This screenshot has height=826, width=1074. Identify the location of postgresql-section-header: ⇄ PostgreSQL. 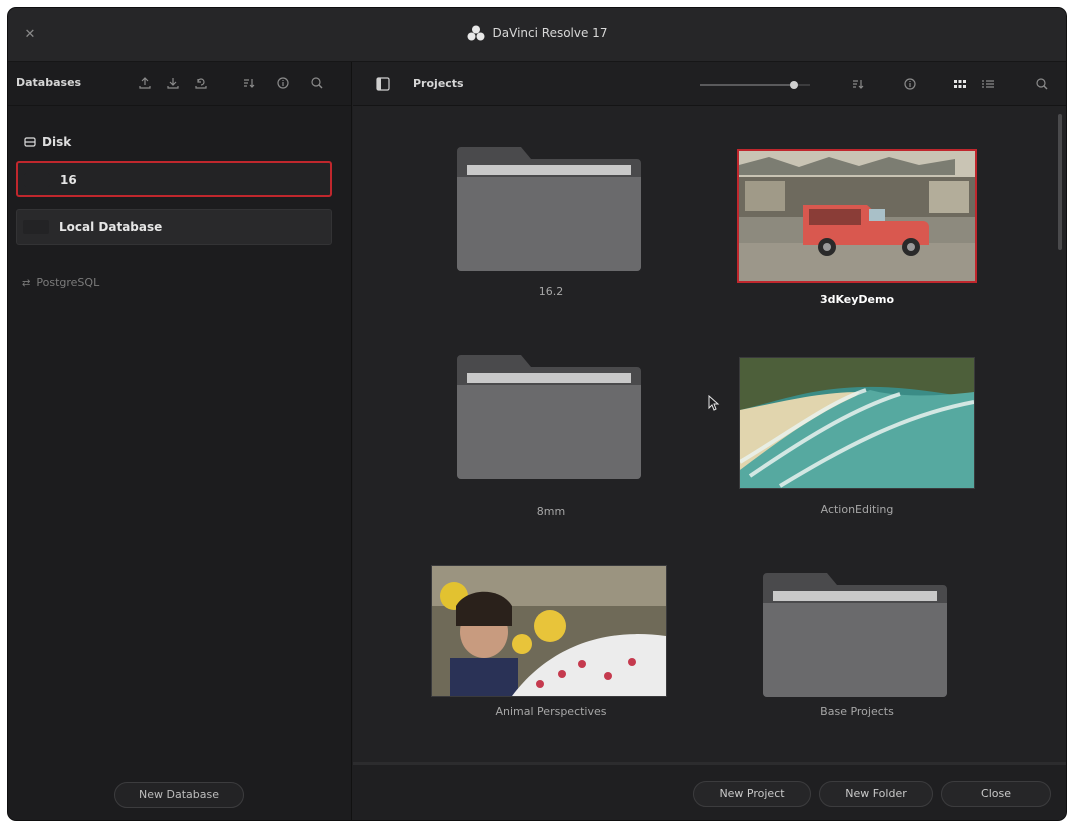
(60, 282).